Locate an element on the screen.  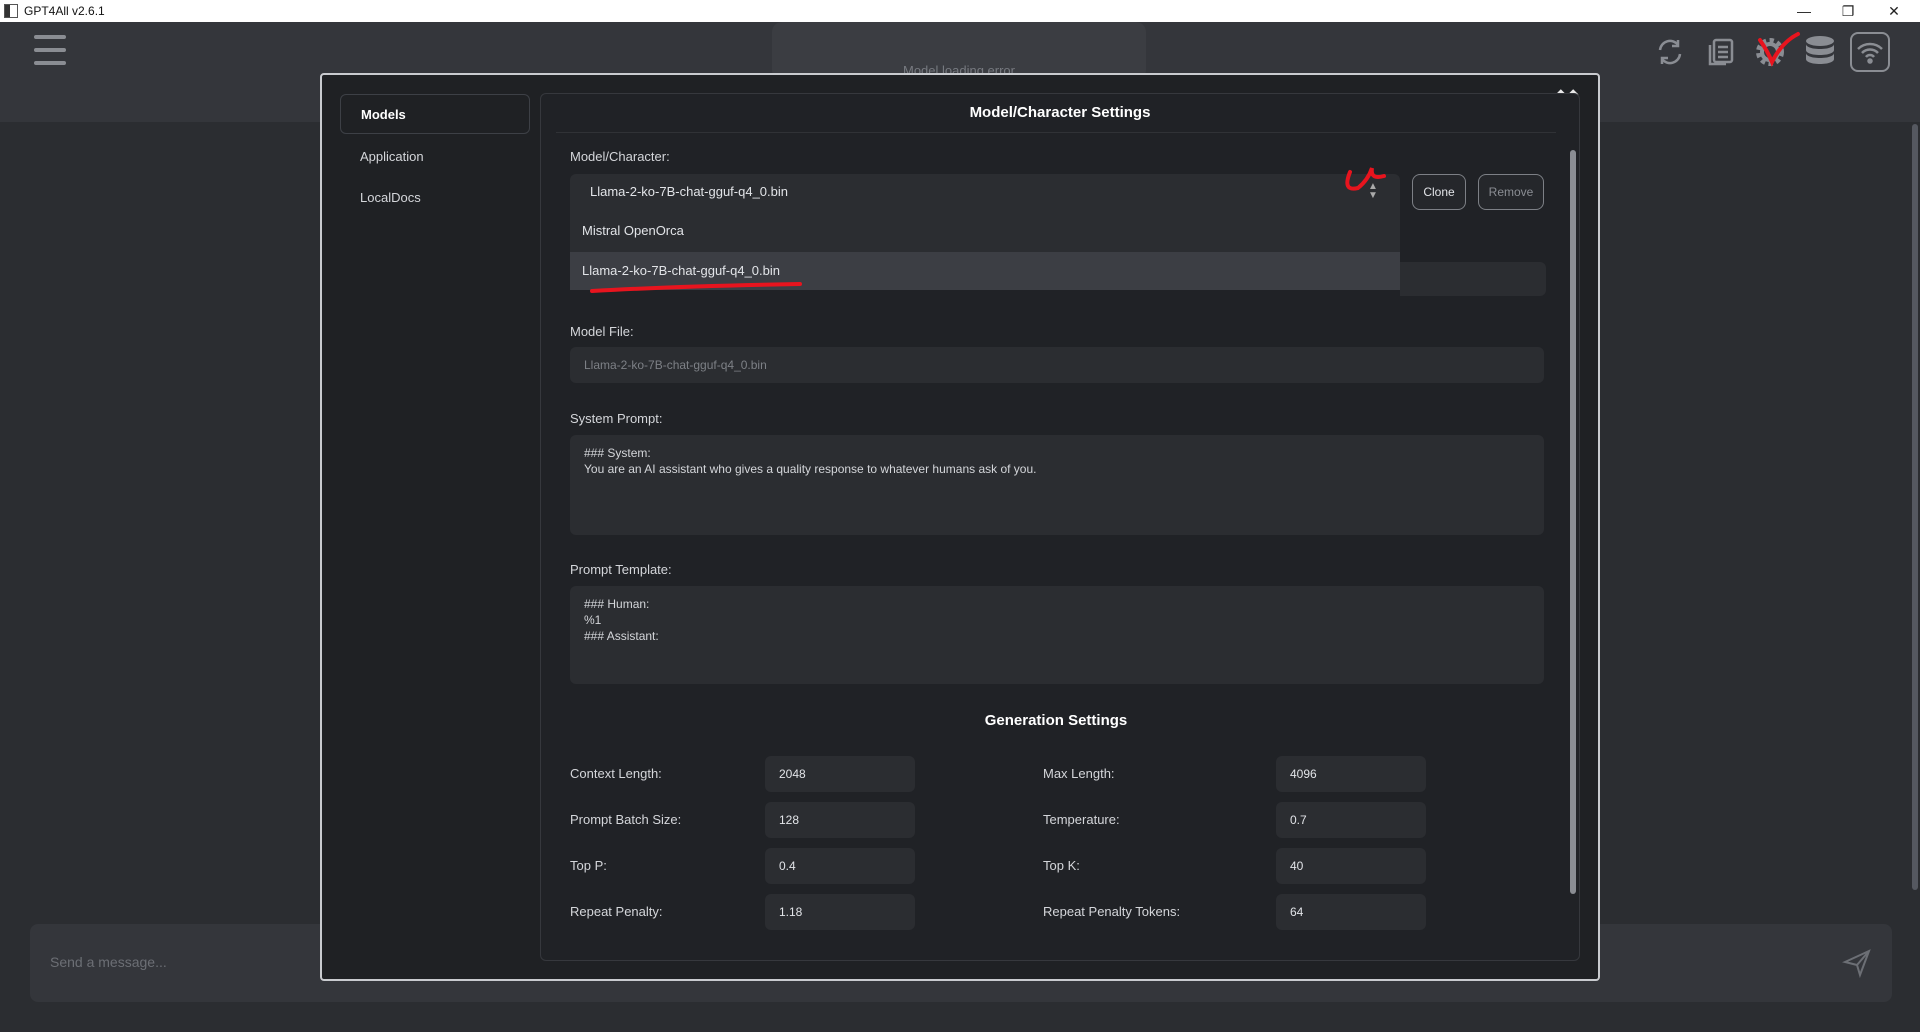
prompt-batch-size-label: Prompt Batch Size: is located at coordinates (626, 819).